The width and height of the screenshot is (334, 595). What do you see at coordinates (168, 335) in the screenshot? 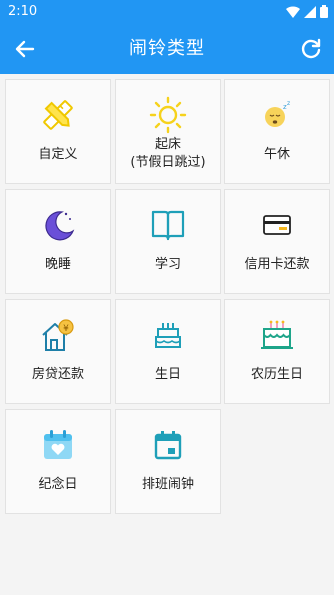
I see `birthday-cake-icon` at bounding box center [168, 335].